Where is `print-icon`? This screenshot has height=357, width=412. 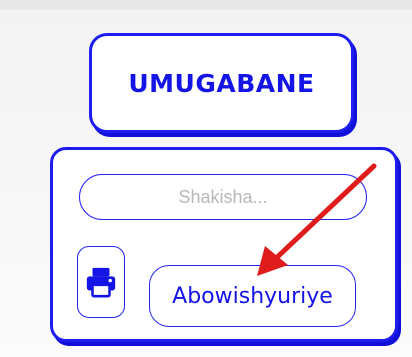
print-icon is located at coordinates (101, 282).